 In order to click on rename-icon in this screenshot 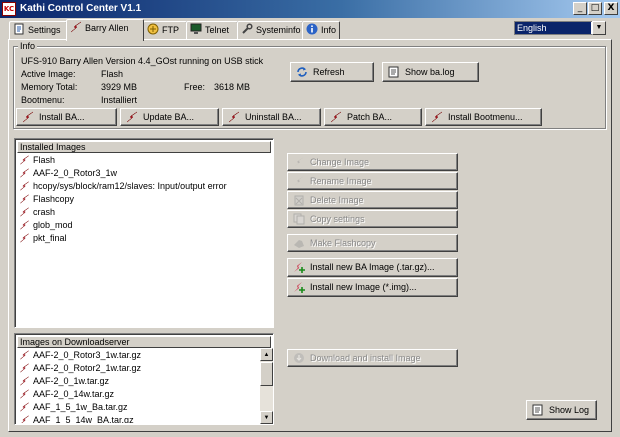, I will do `click(299, 181)`.